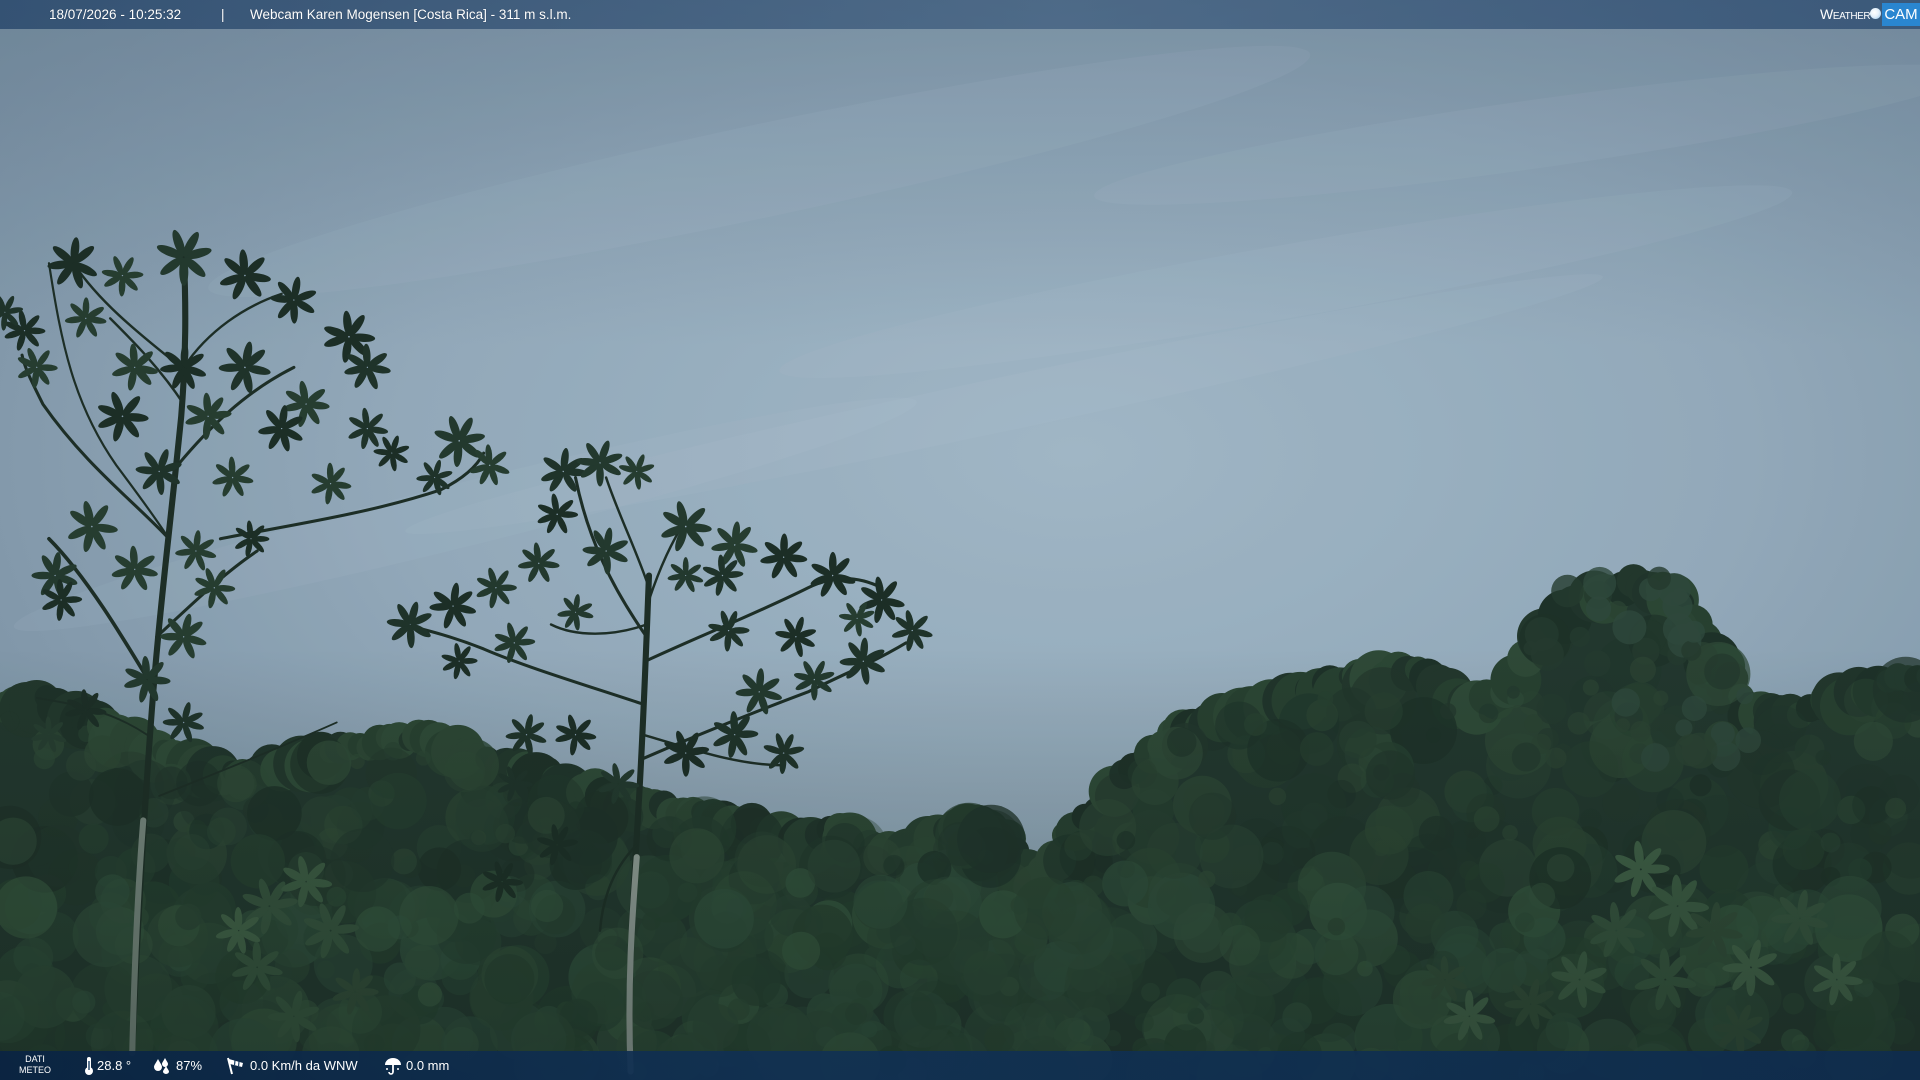 This screenshot has width=1920, height=1080. I want to click on logo-word: Weather, so click(1845, 14).